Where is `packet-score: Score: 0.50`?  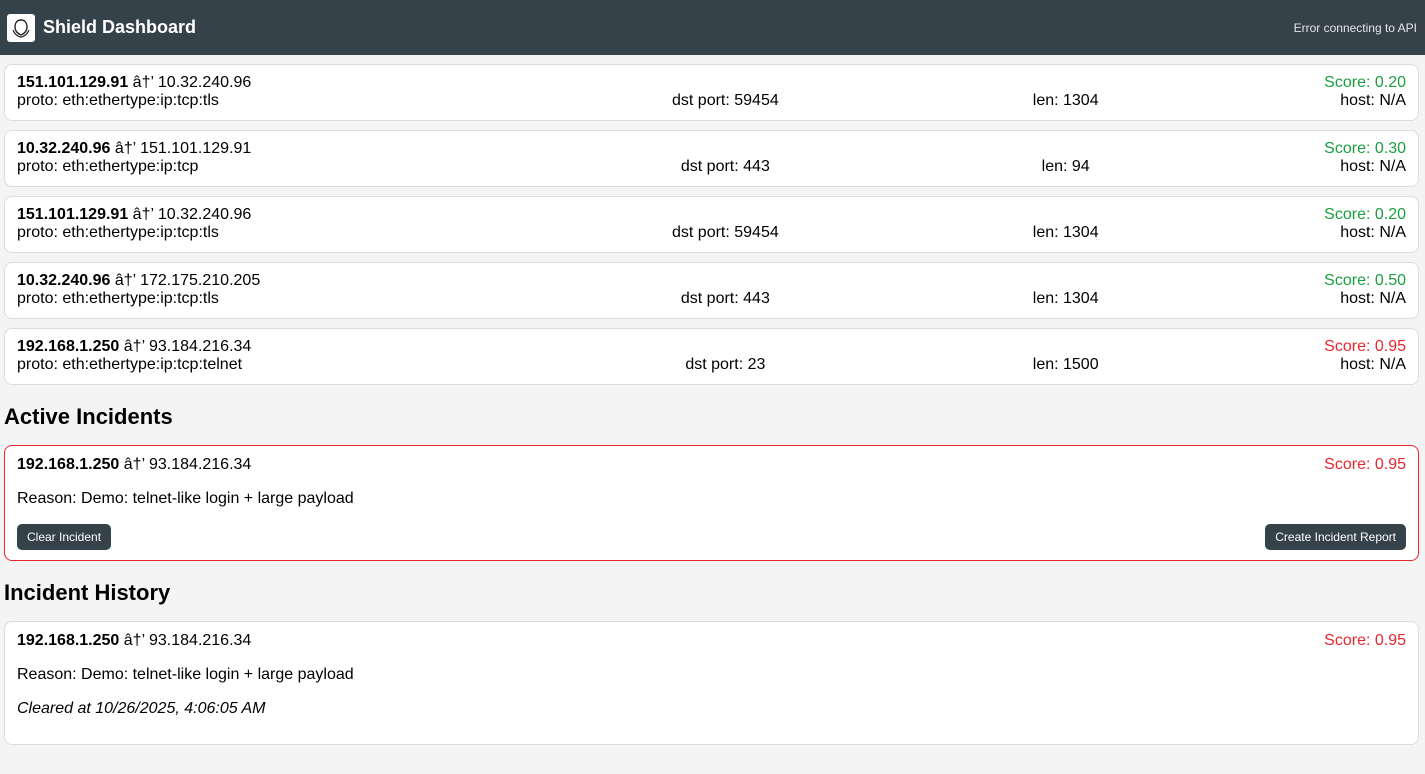 packet-score: Score: 0.50 is located at coordinates (1365, 280).